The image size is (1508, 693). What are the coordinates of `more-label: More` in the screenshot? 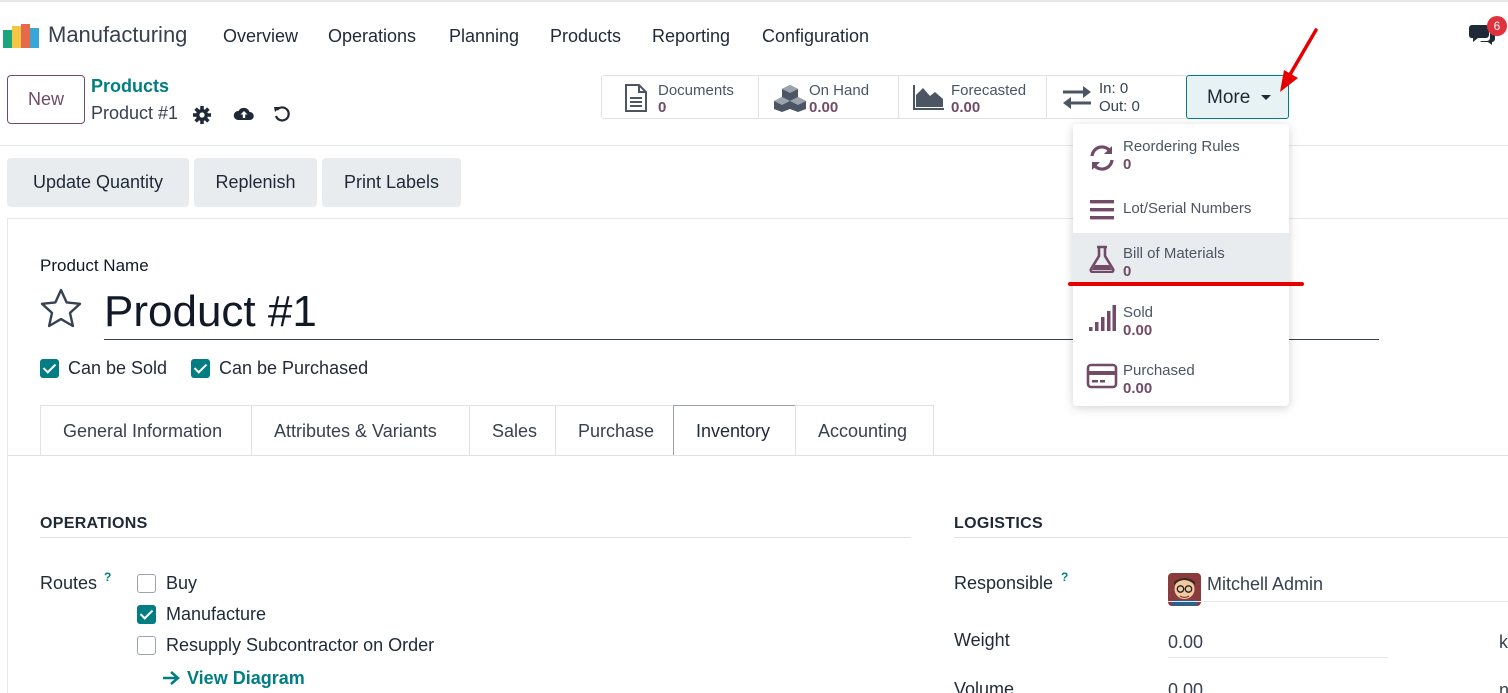 It's located at (1229, 97).